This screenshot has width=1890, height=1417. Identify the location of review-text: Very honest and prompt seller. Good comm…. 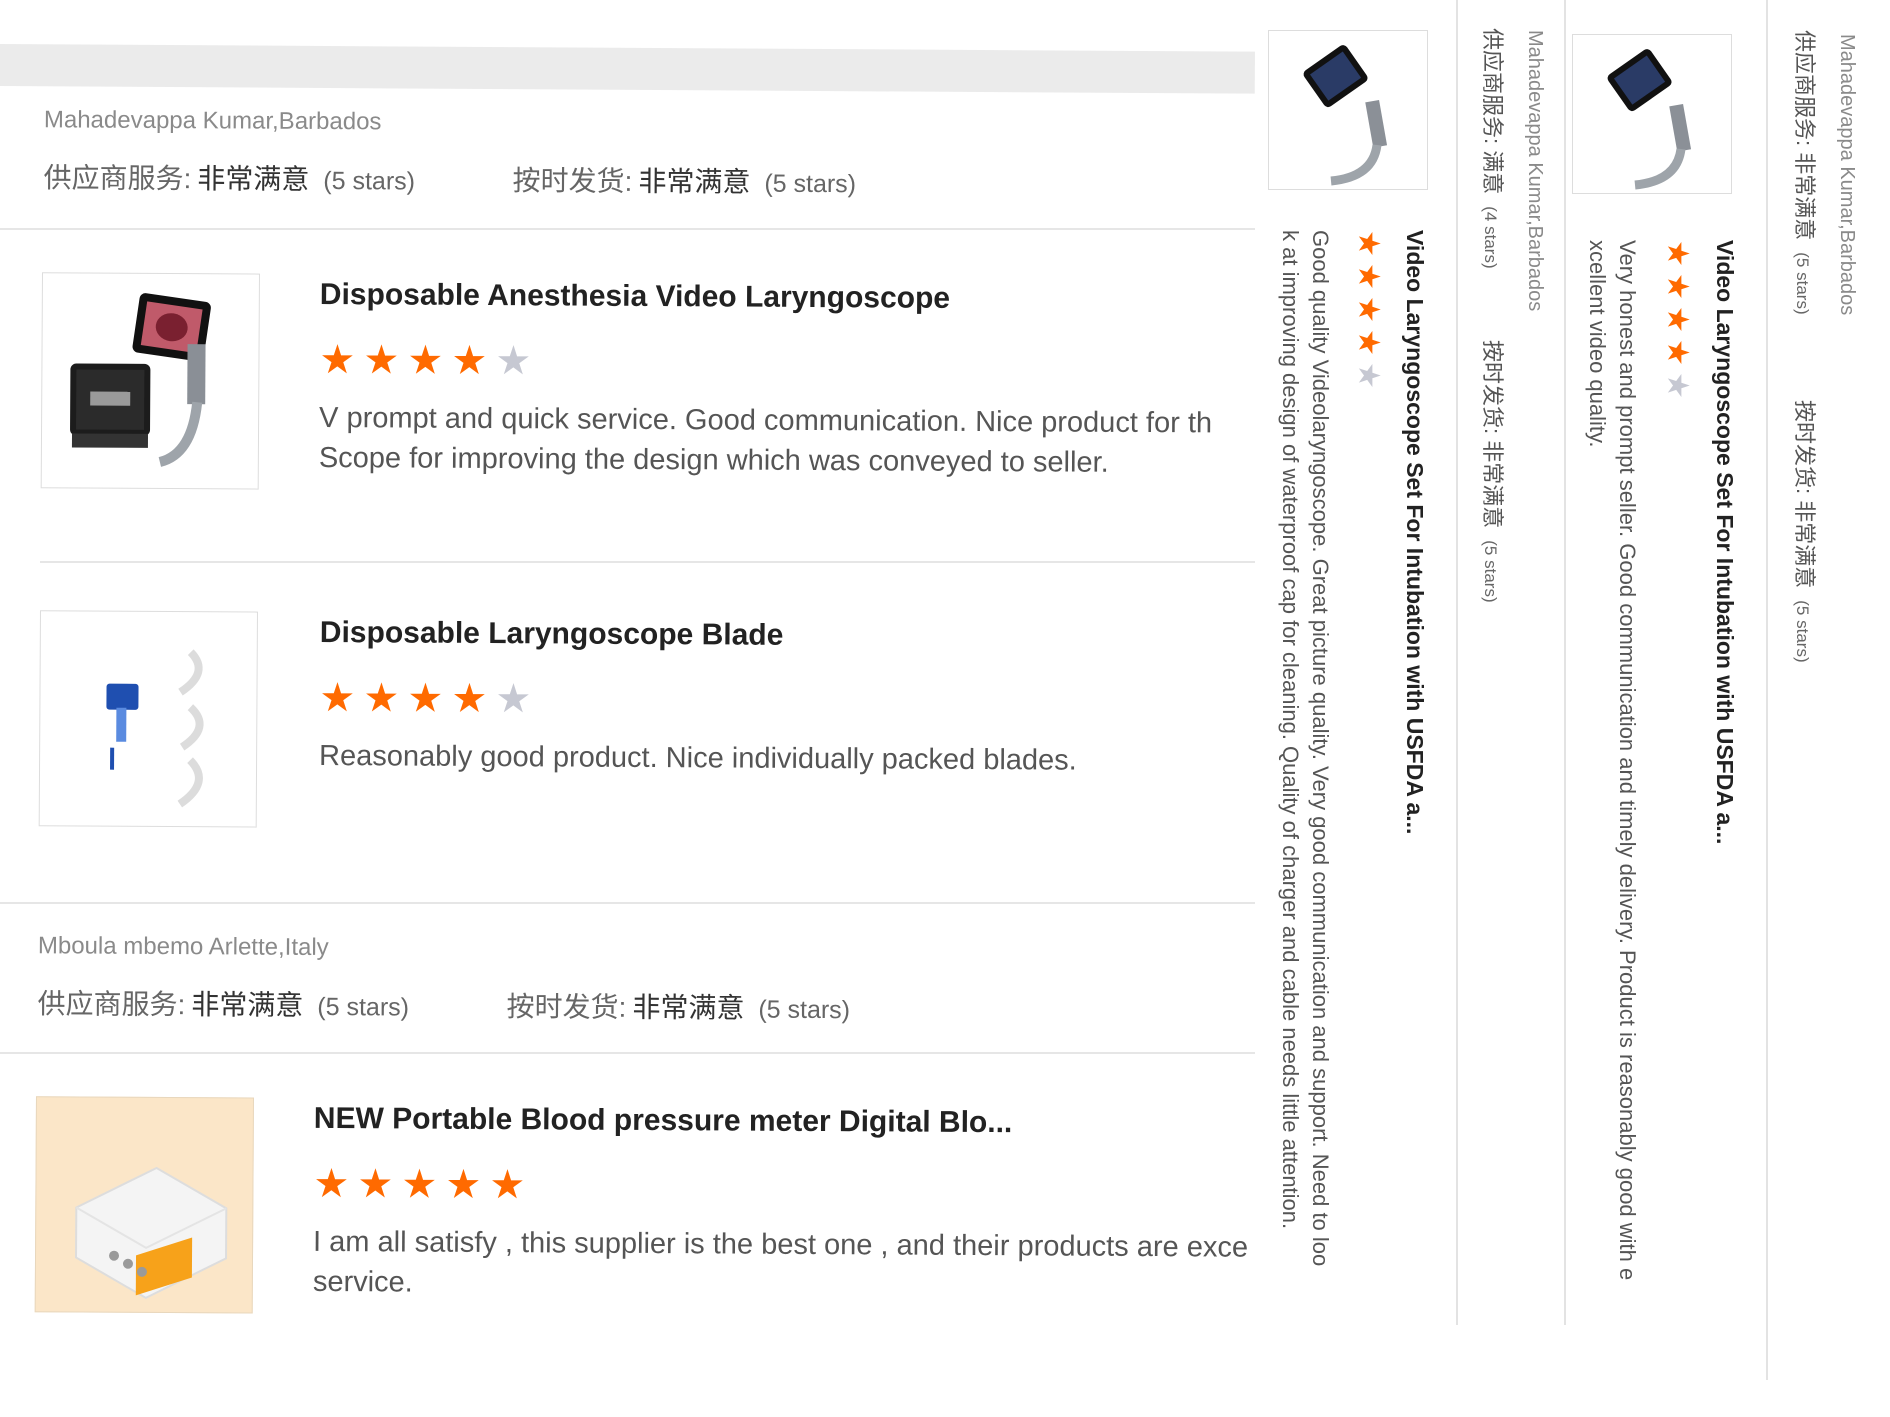
(1612, 760).